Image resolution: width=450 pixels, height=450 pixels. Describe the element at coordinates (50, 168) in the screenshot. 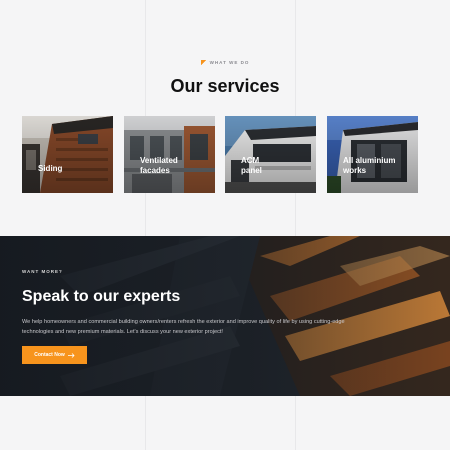

I see `service-card-label: Siding` at that location.